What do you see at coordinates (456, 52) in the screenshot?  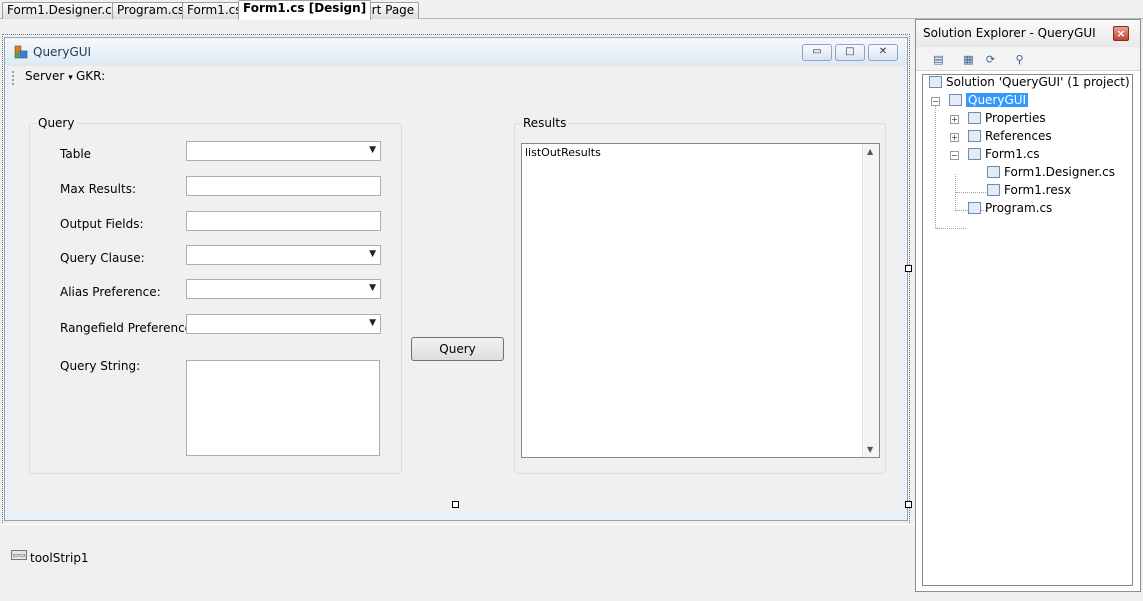 I see `form-titlebar: QueryGUI ▭ □ ✕` at bounding box center [456, 52].